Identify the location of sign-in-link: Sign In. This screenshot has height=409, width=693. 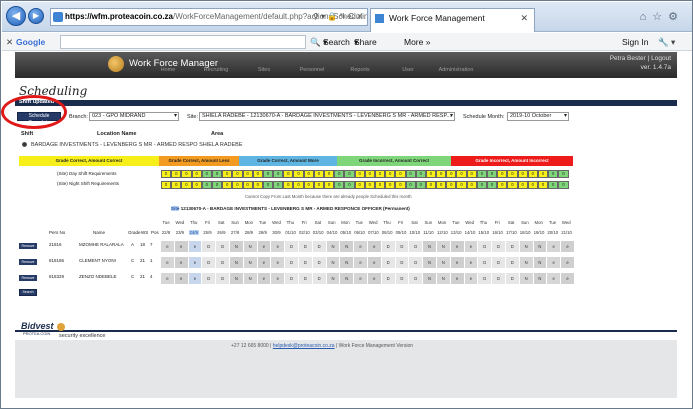
(635, 42).